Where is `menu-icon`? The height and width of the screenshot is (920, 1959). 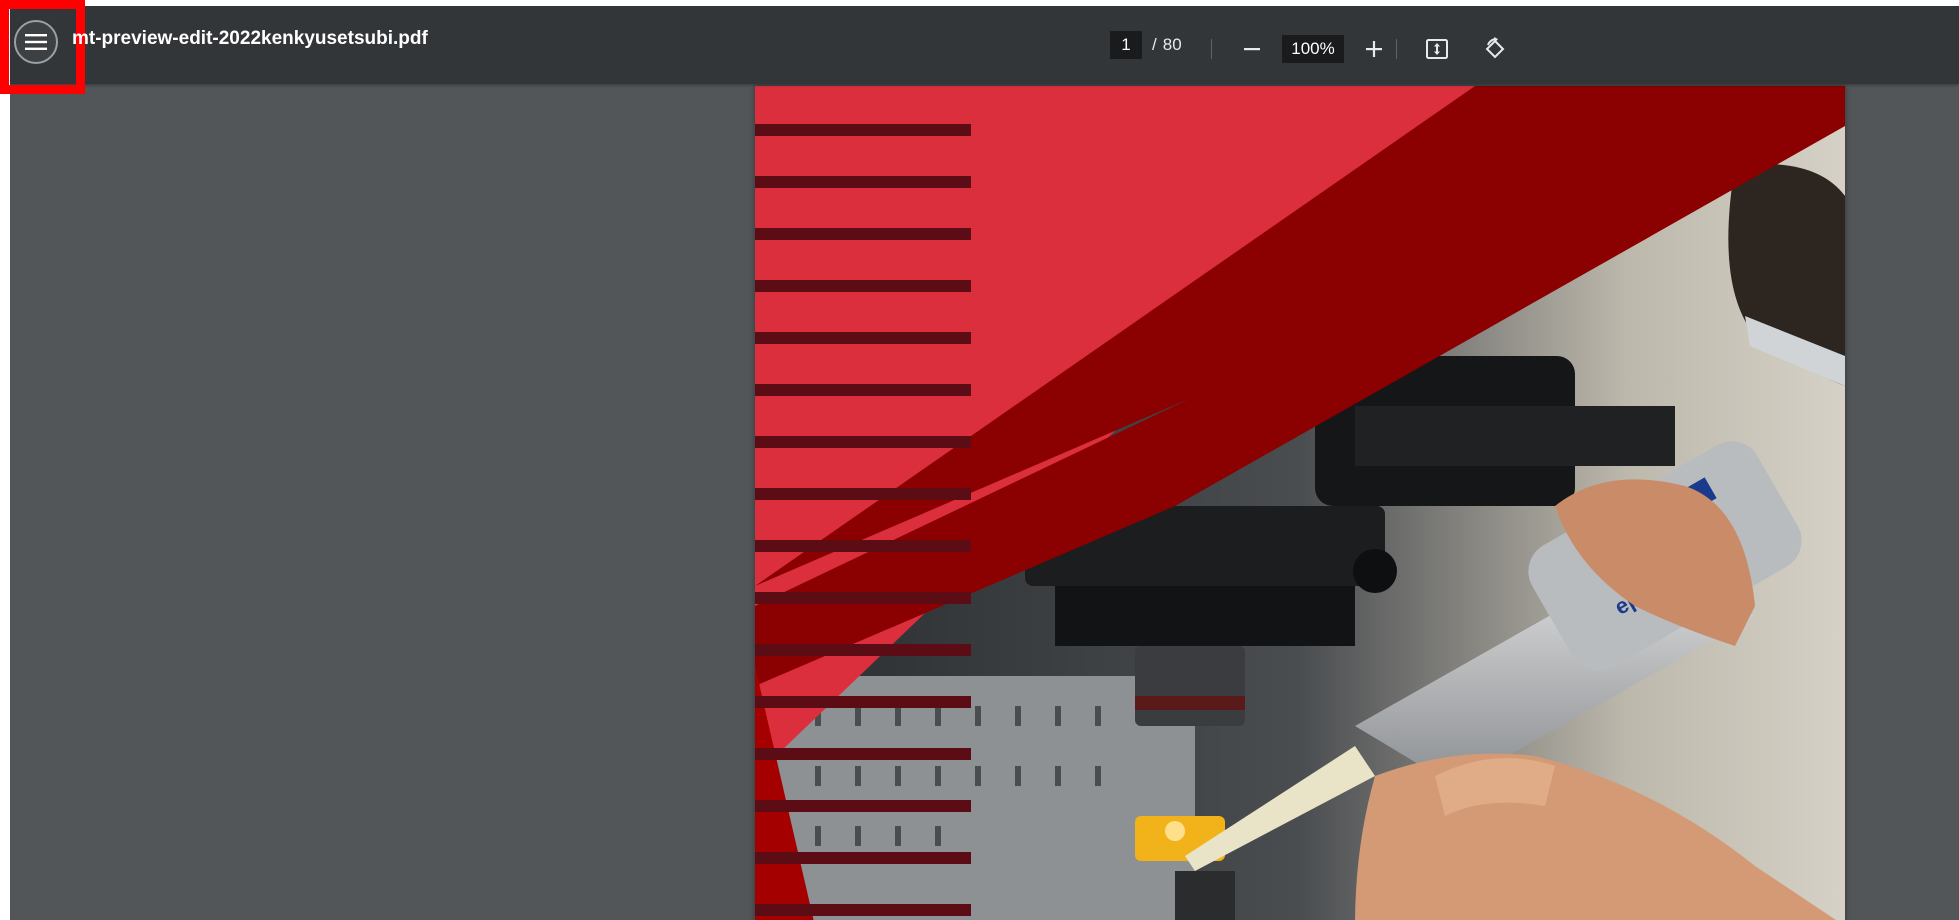
menu-icon is located at coordinates (36, 42).